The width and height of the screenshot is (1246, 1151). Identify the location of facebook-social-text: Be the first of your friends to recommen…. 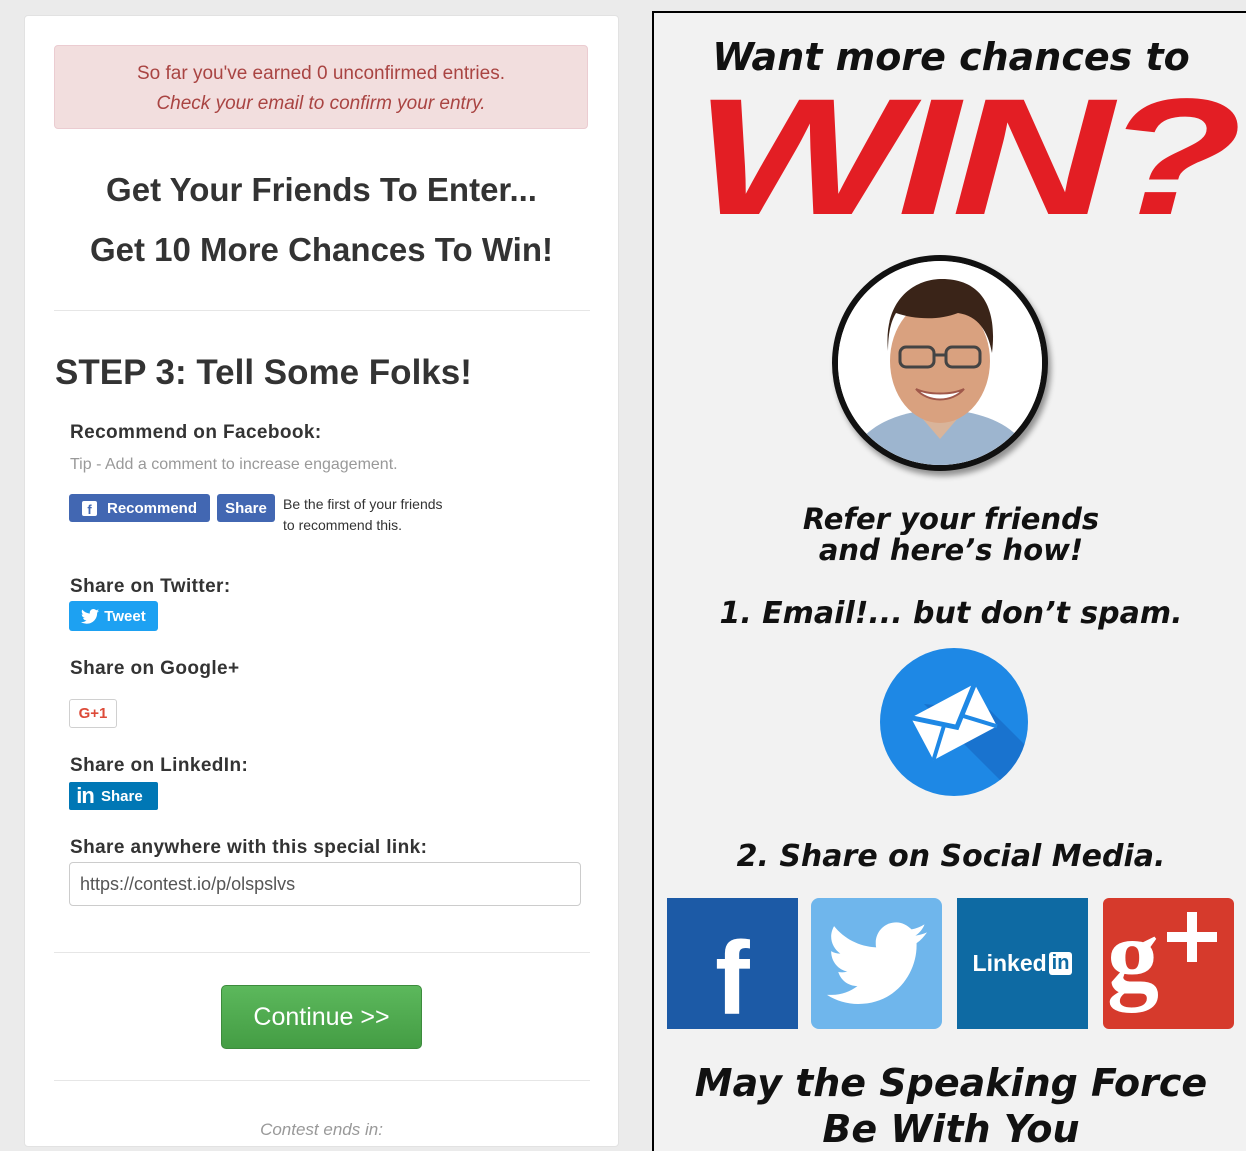
(363, 514).